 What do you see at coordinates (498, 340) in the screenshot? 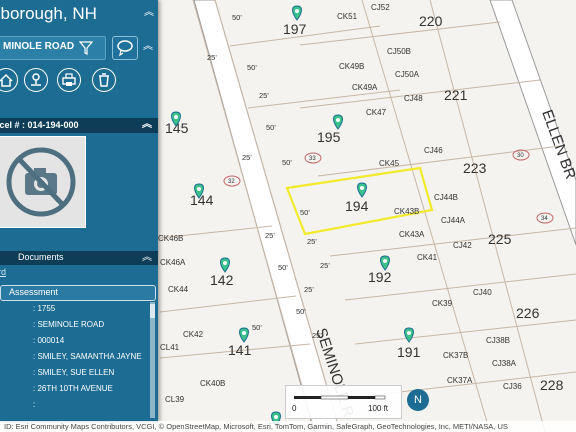
I see `lot-label: CJ38B` at bounding box center [498, 340].